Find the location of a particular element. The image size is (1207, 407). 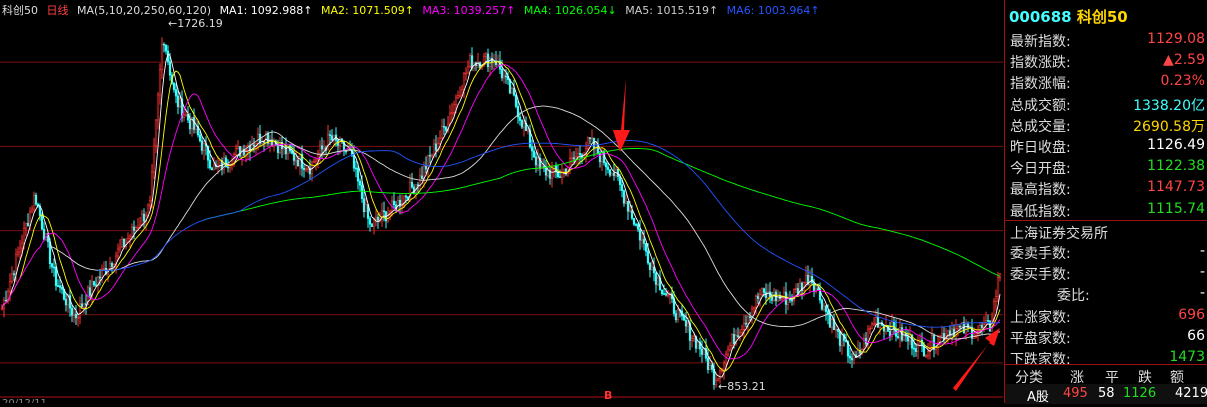

quote-row-unchanged: 平盘家数: 66 is located at coordinates (1106, 336).